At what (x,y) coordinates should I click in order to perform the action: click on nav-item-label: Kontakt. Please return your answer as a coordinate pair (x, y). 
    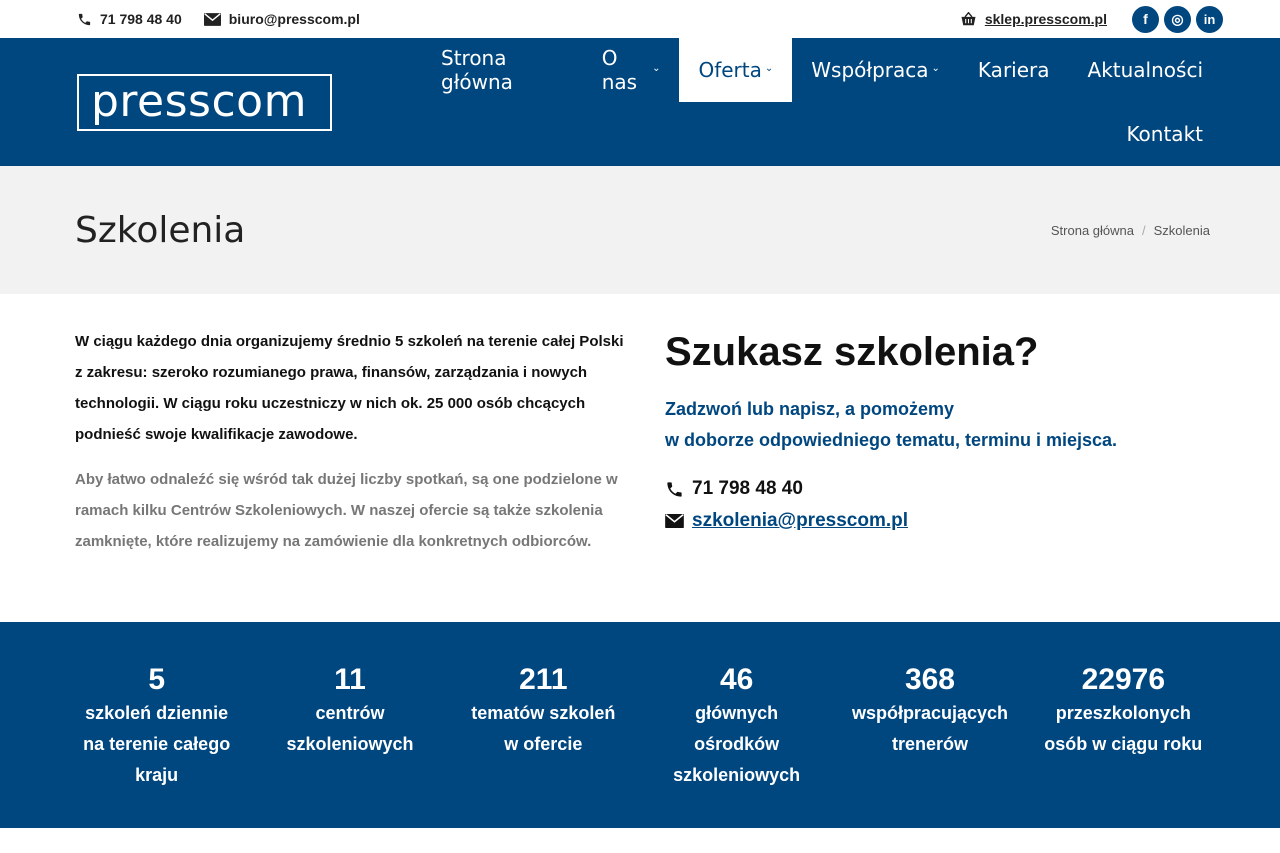
    Looking at the image, I should click on (1164, 134).